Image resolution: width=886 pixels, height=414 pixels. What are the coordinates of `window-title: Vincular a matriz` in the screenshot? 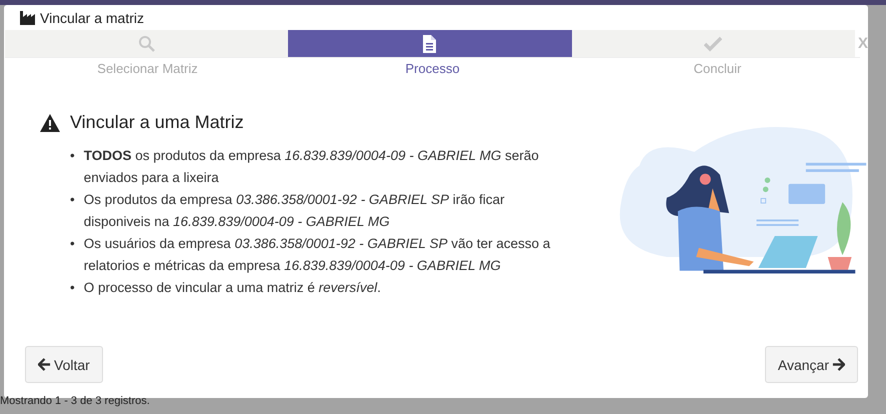 It's located at (92, 18).